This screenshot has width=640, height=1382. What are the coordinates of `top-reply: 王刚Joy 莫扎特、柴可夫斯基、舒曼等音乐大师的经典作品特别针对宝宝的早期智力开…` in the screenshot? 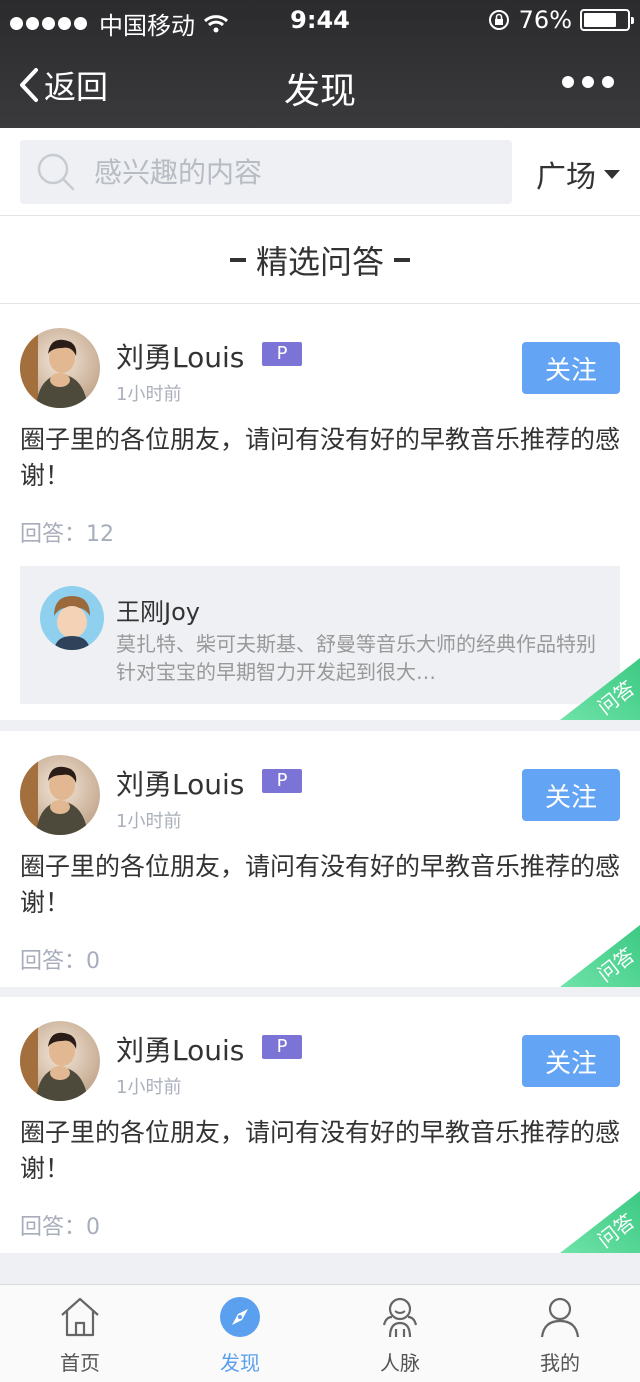 It's located at (320, 635).